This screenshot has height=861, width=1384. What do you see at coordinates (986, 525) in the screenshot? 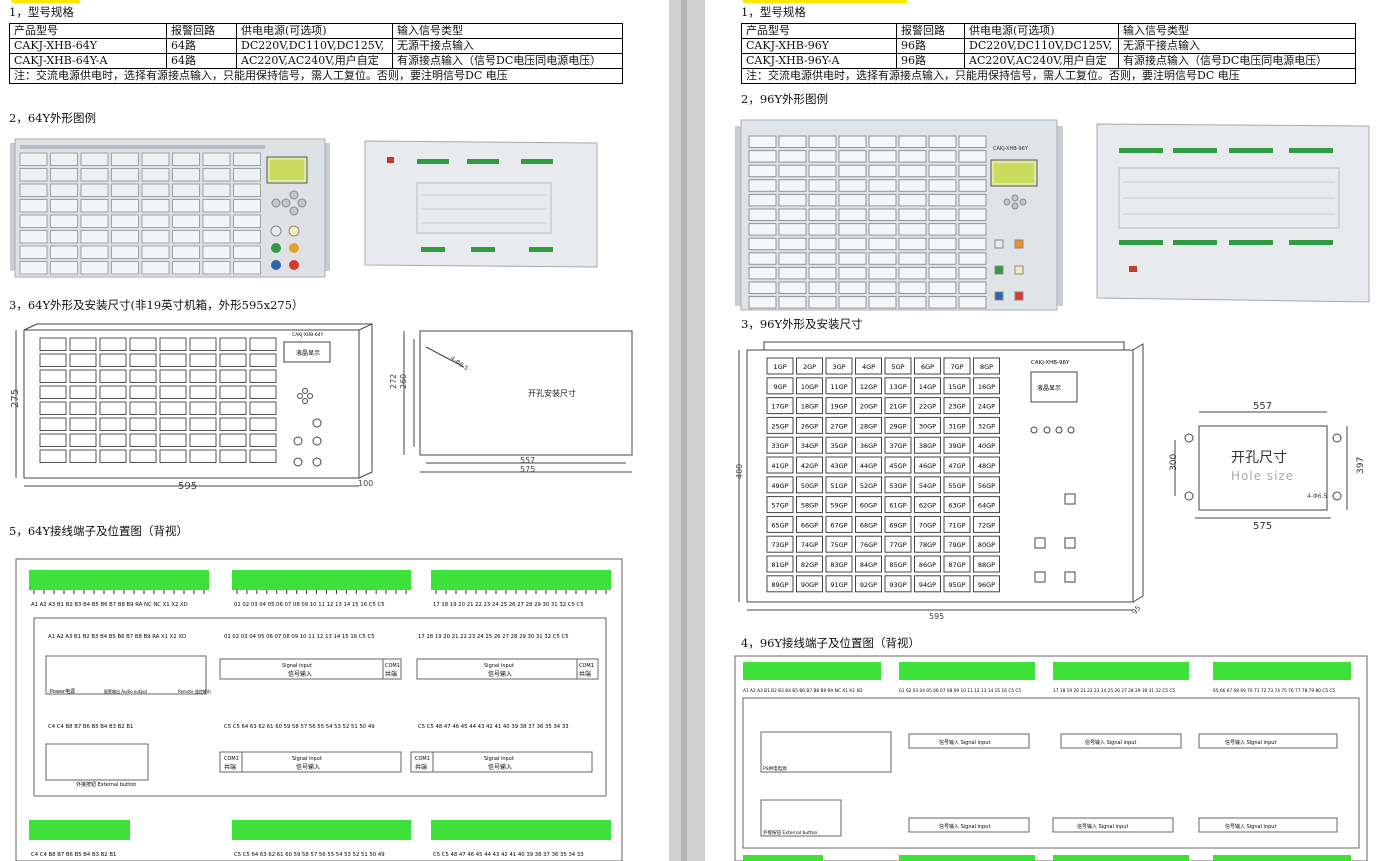
I see `gp-cell-label: 72GP` at bounding box center [986, 525].